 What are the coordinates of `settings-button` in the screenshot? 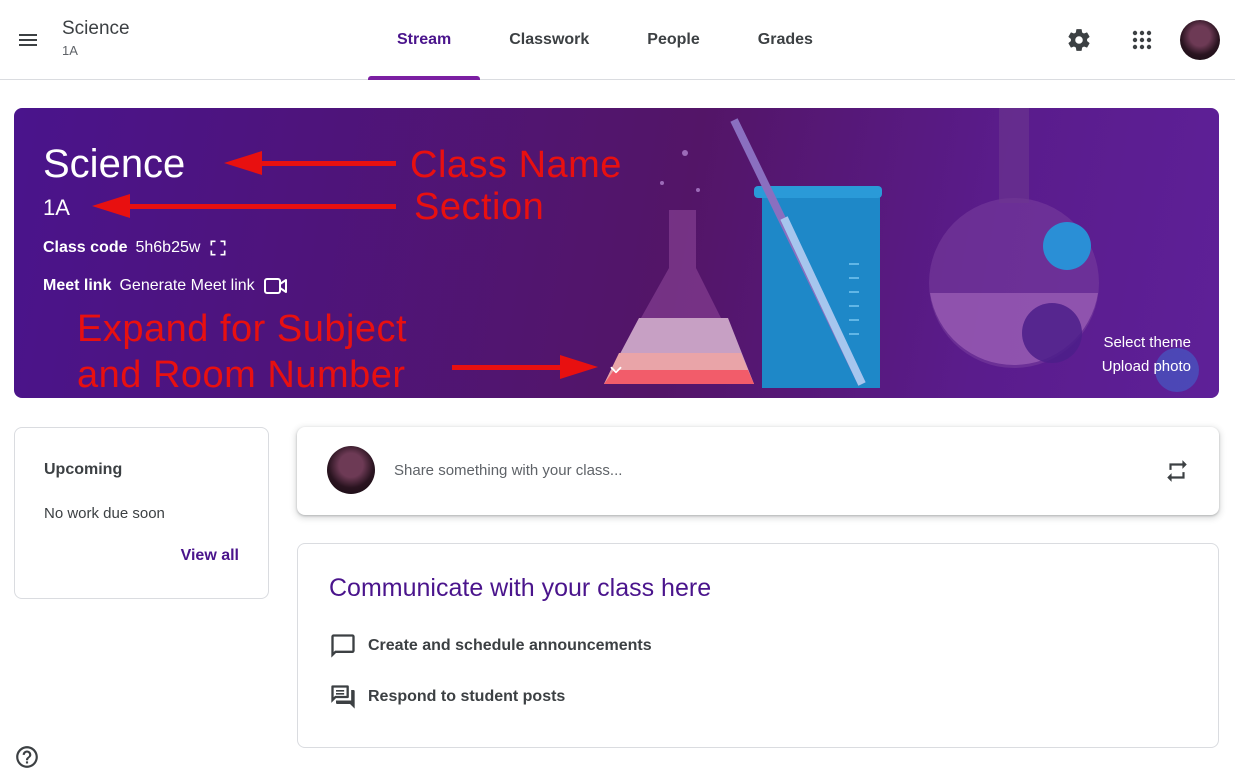 It's located at (1079, 40).